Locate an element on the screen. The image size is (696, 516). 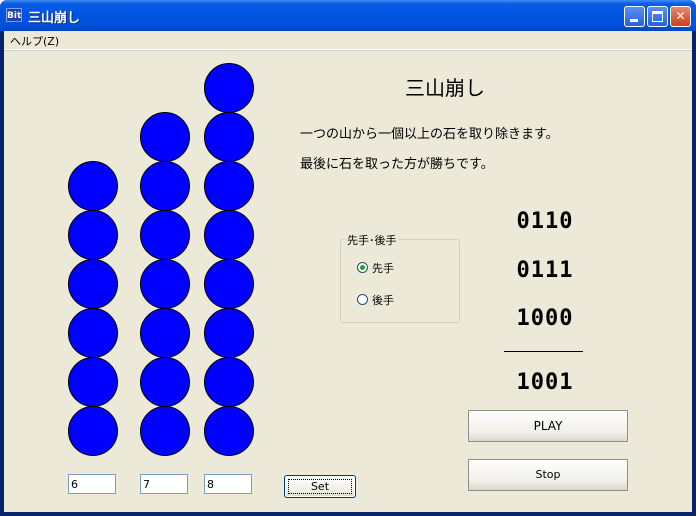
close-icon: ✕ is located at coordinates (680, 16).